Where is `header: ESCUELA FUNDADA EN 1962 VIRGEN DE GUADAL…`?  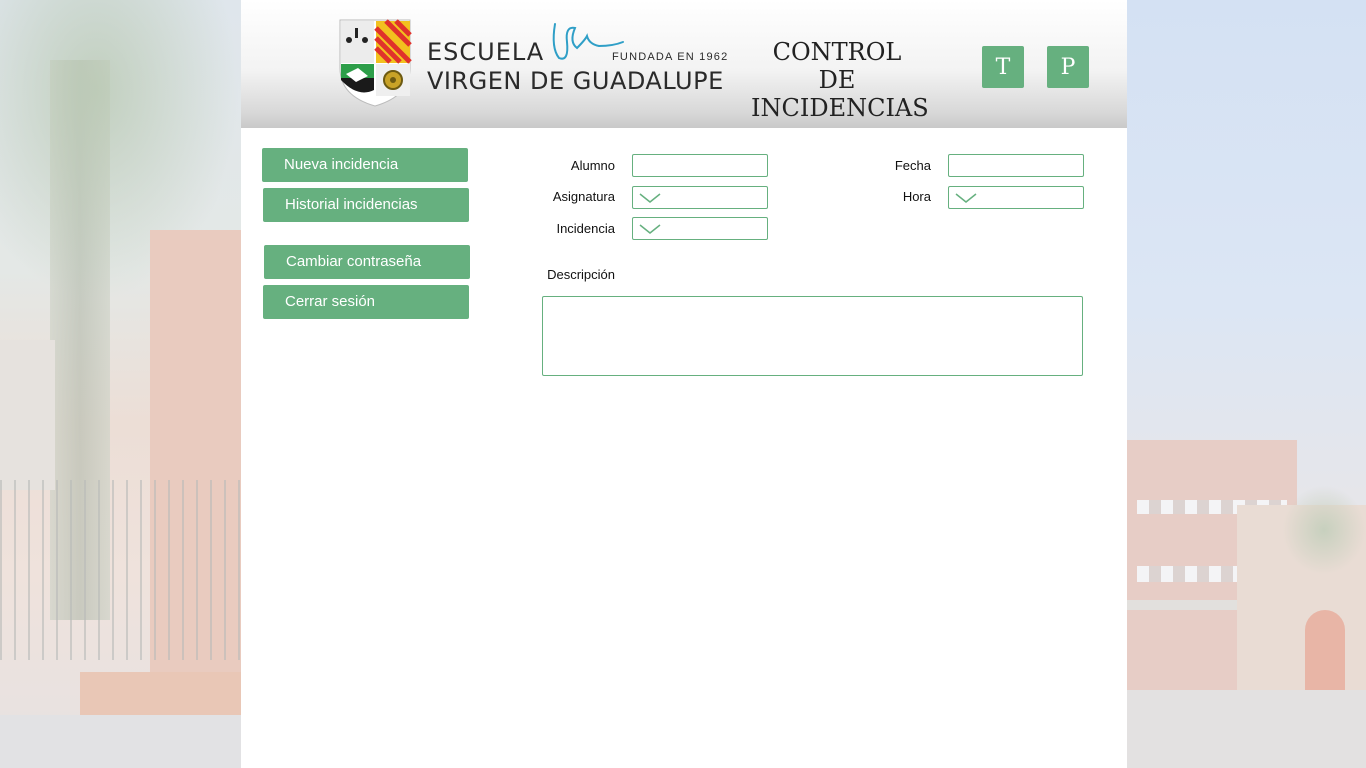 header: ESCUELA FUNDADA EN 1962 VIRGEN DE GUADAL… is located at coordinates (684, 64).